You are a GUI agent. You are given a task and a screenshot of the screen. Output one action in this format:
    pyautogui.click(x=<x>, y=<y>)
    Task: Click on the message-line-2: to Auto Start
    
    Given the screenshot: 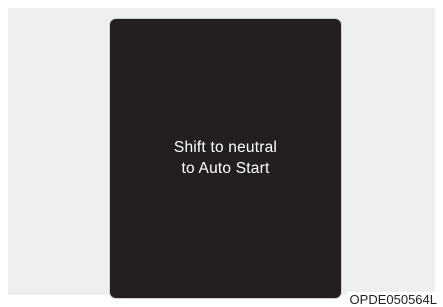 What is the action you would take?
    pyautogui.click(x=225, y=168)
    